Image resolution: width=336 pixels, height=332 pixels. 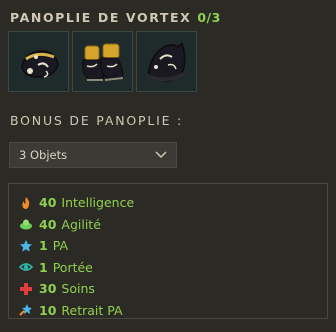 What do you see at coordinates (93, 155) in the screenshot?
I see `objects-count-select: 3 Objets` at bounding box center [93, 155].